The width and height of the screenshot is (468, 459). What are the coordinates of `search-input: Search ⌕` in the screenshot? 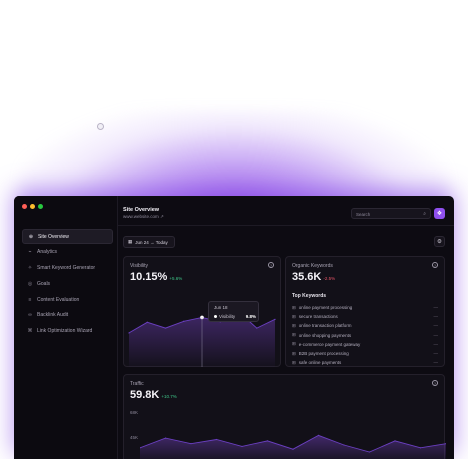 It's located at (391, 213).